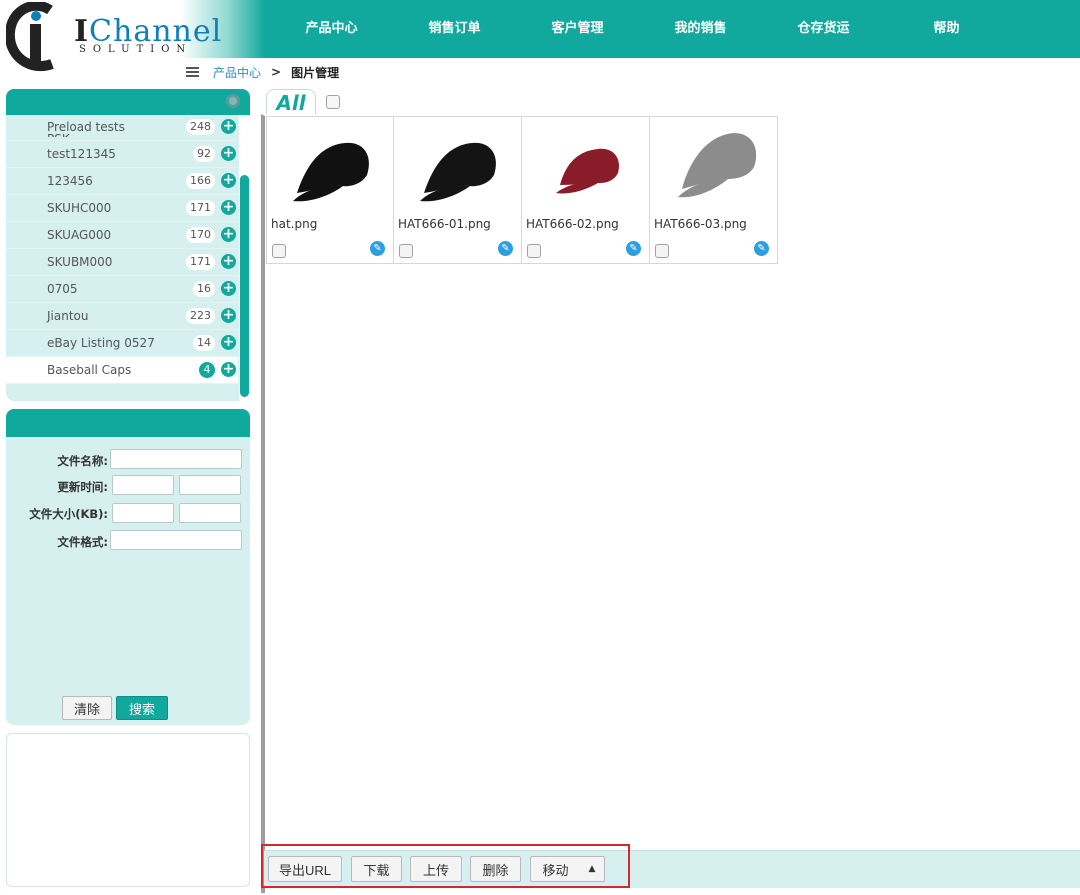  Describe the element at coordinates (305, 869) in the screenshot. I see `export-url-button: 导出URL` at that location.